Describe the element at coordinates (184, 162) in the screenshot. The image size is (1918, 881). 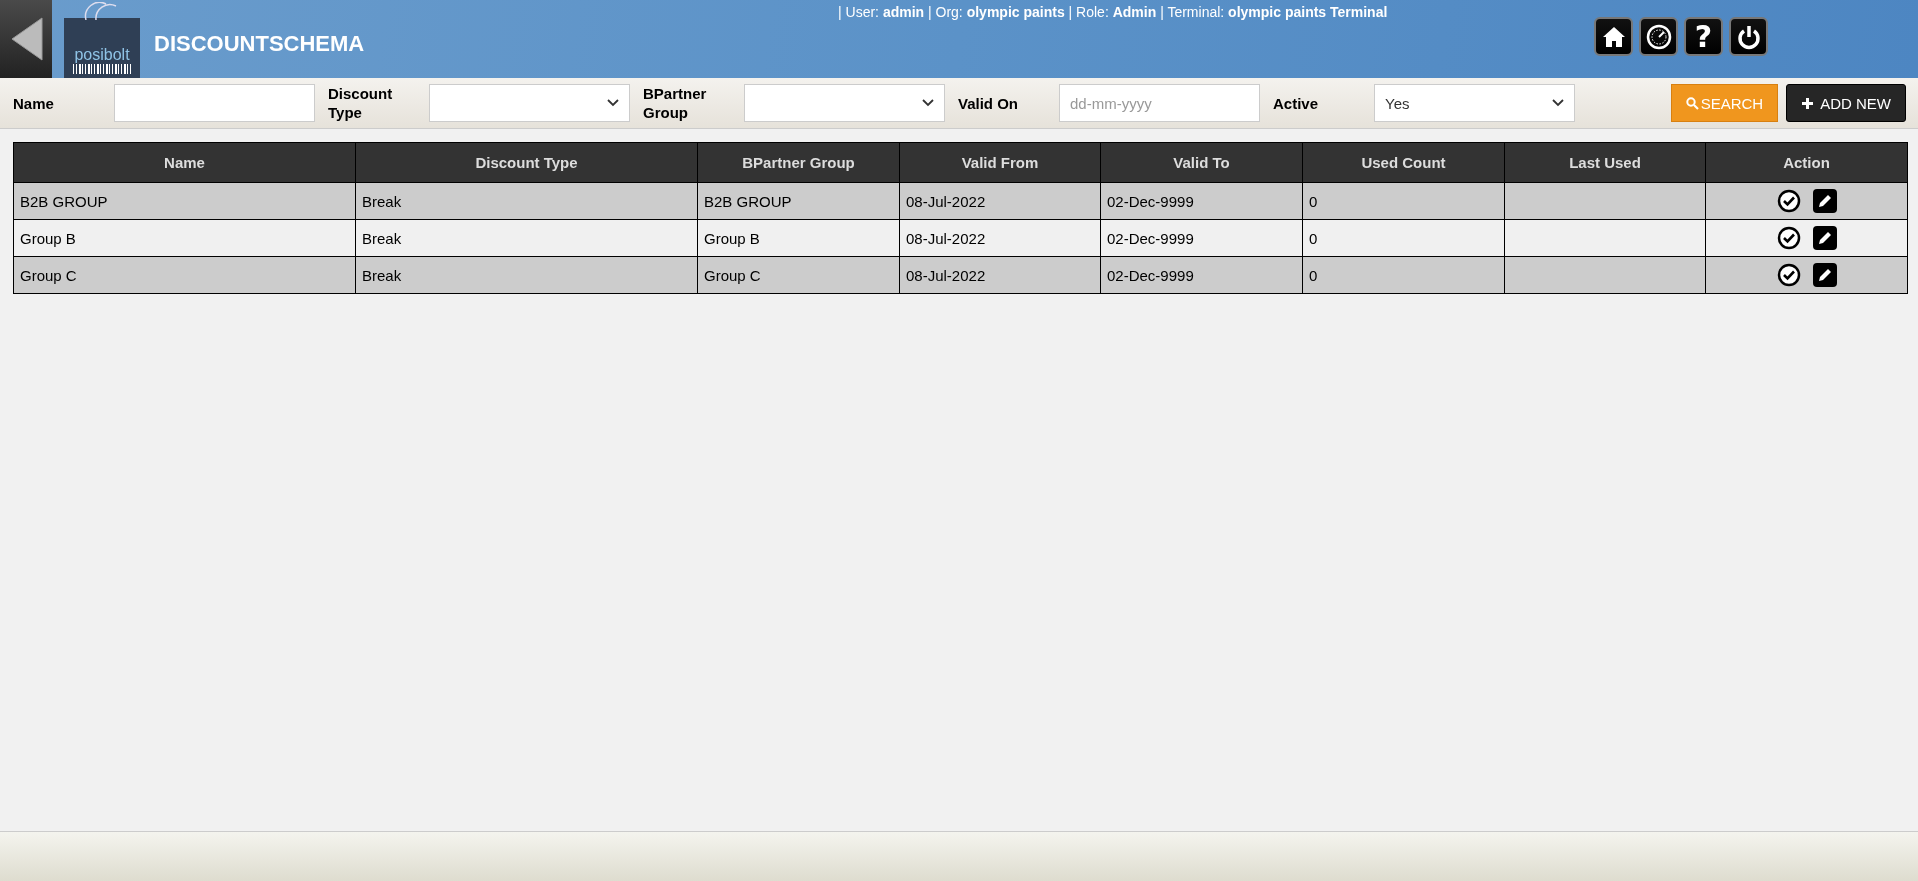
I see `column-header: Name` at that location.